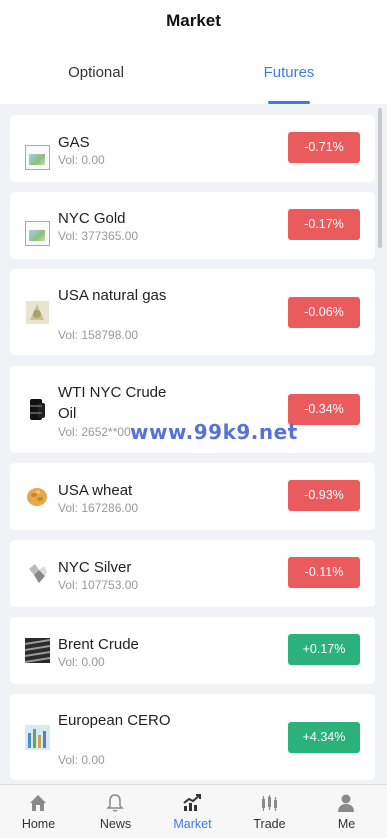 This screenshot has height=838, width=387. Describe the element at coordinates (324, 495) in the screenshot. I see `change-badge: -0.93%` at that location.